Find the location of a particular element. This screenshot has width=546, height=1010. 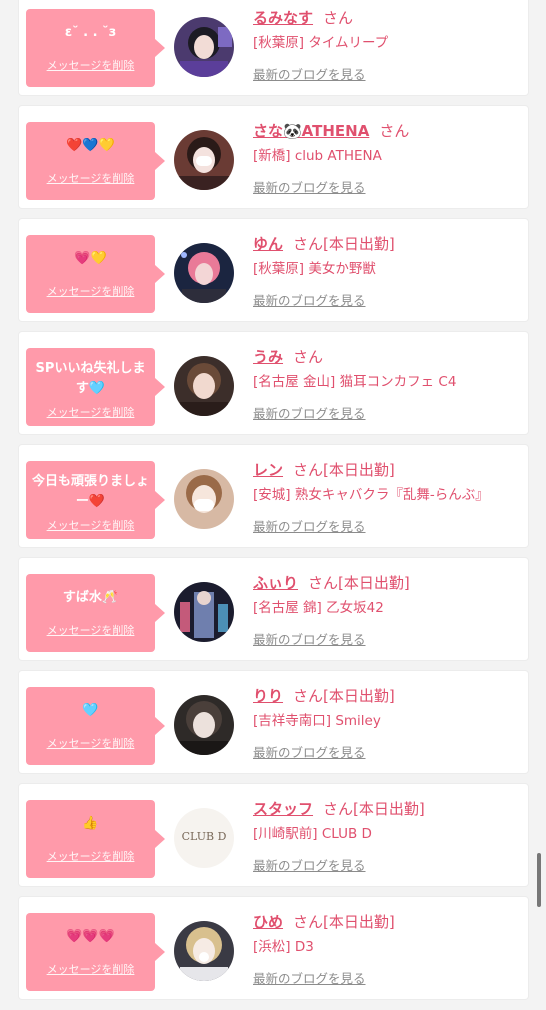

club-d-logo-icon: CLUB D is located at coordinates (204, 838).